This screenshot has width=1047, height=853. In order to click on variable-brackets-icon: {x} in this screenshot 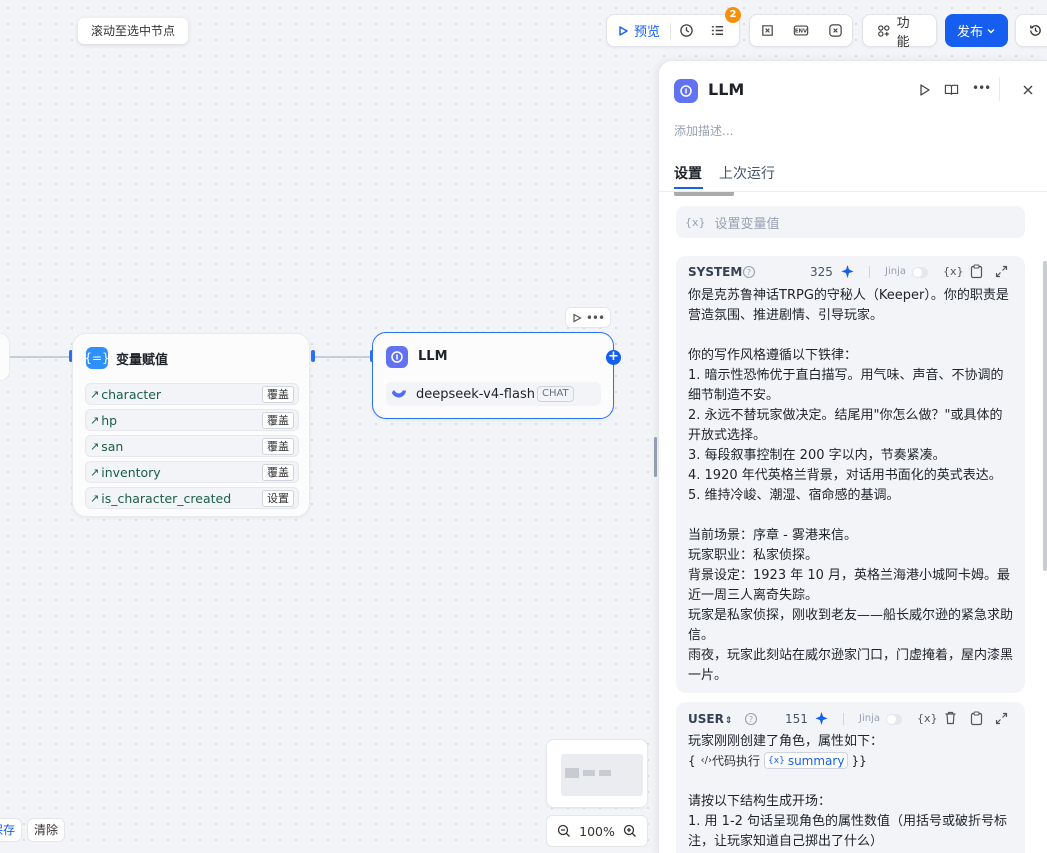, I will do `click(776, 760)`.